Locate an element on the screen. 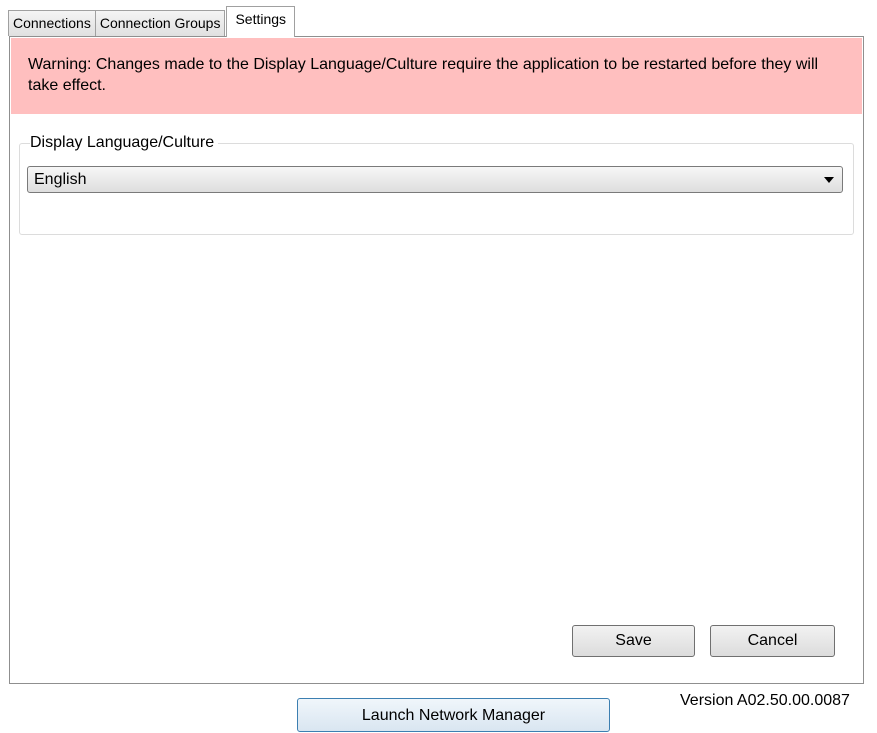 The width and height of the screenshot is (877, 733). launch-network-manager-button: Launch Network Manager is located at coordinates (453, 715).